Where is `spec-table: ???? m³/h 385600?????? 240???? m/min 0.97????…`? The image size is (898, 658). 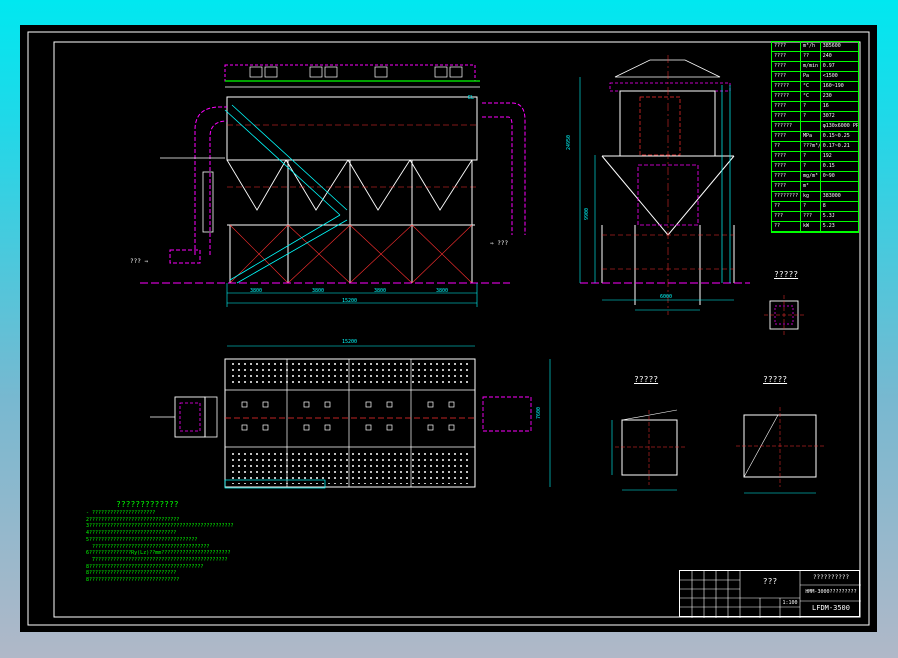 spec-table: ???? m³/h 385600?????? 240???? m/min 0.97????… is located at coordinates (815, 137).